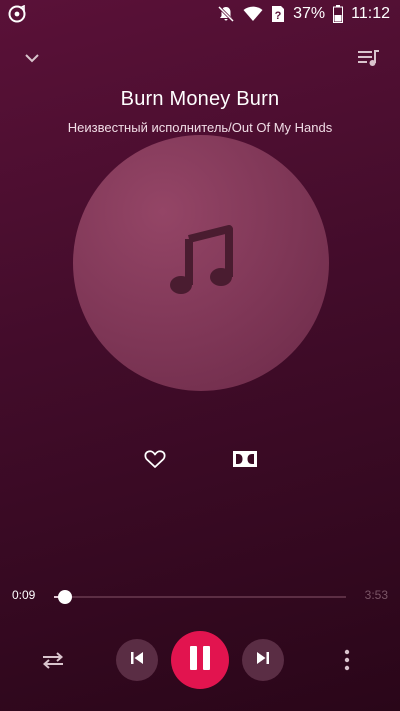 The image size is (400, 711). I want to click on player-top-bar, so click(200, 58).